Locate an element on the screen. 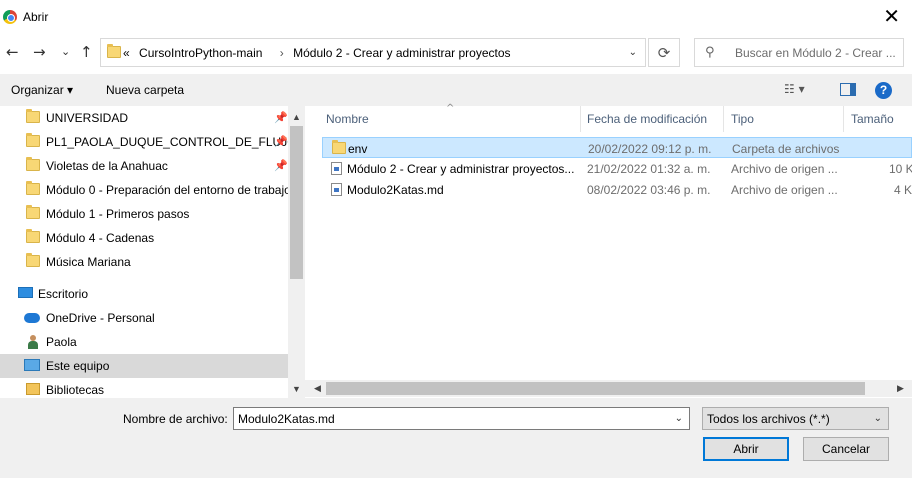 The width and height of the screenshot is (912, 478). desktop-icon is located at coordinates (25, 292).